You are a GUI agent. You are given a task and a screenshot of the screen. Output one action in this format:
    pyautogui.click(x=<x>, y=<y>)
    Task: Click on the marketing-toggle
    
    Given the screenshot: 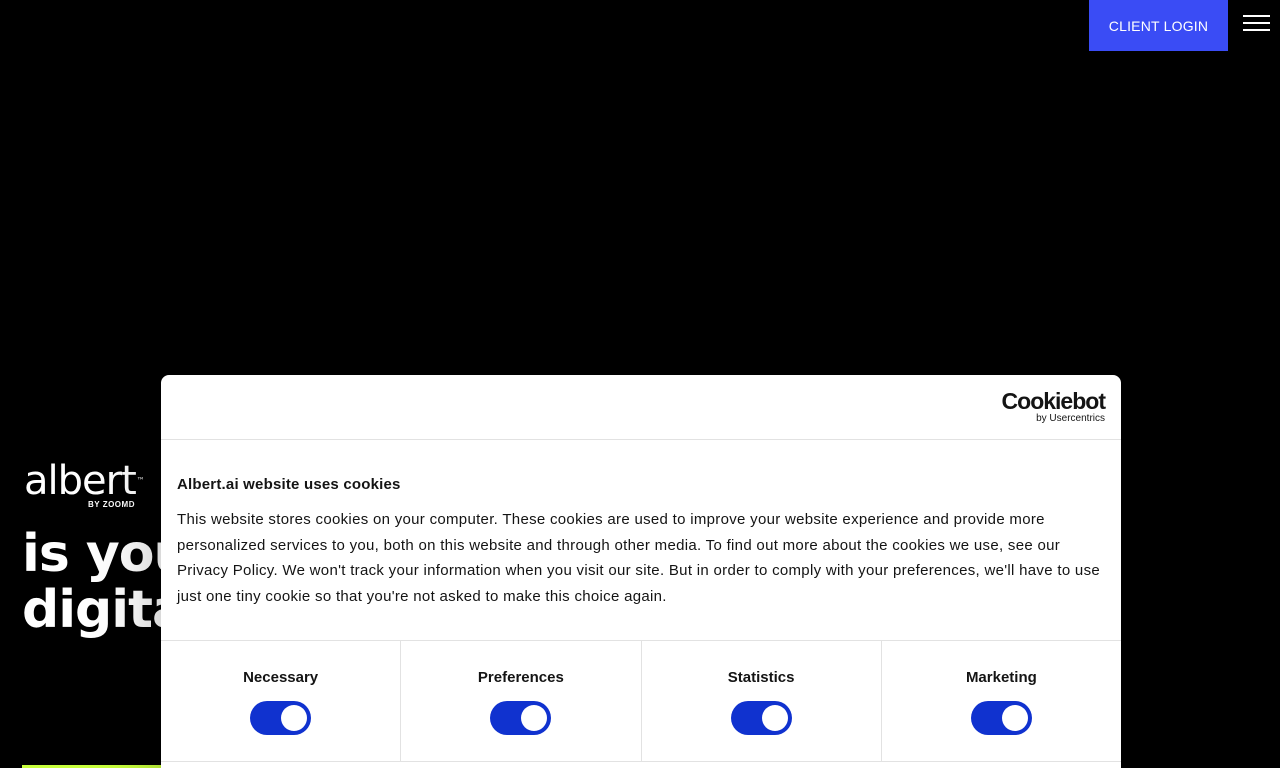 What is the action you would take?
    pyautogui.click(x=1001, y=718)
    